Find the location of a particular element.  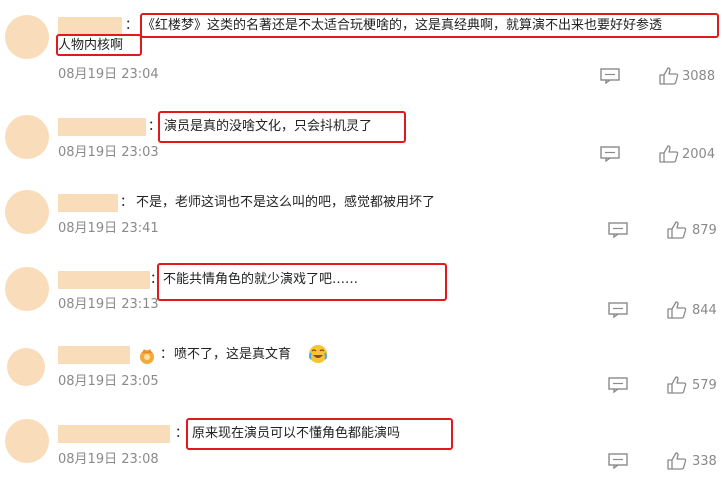

timestamp: 08月19日 23:04 is located at coordinates (108, 74).